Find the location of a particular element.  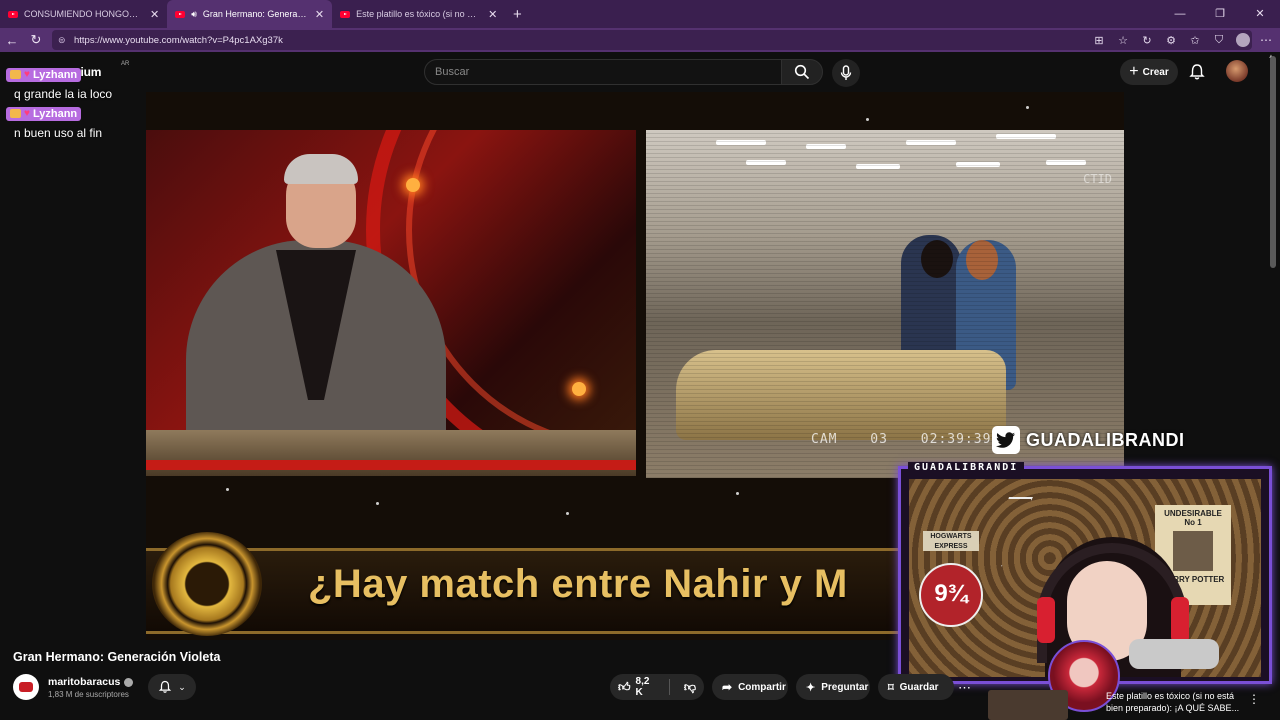

search-input is located at coordinates (608, 72).